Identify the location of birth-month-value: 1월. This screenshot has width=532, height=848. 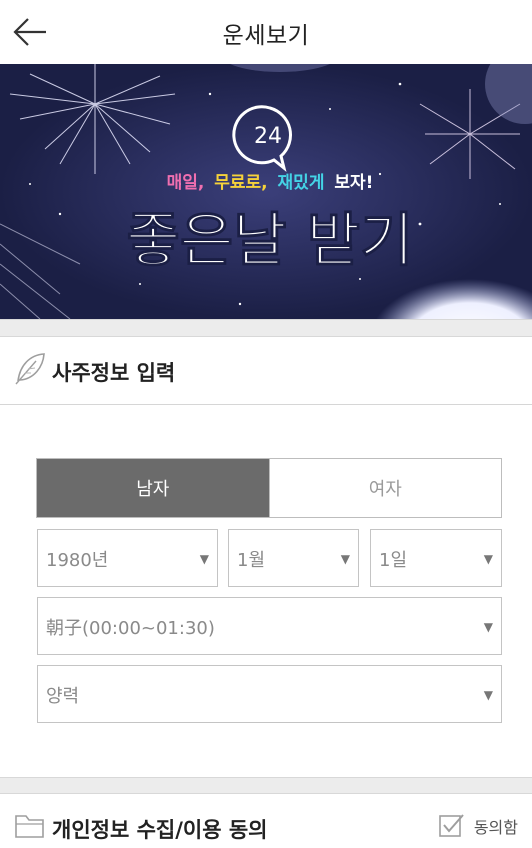
(251, 560).